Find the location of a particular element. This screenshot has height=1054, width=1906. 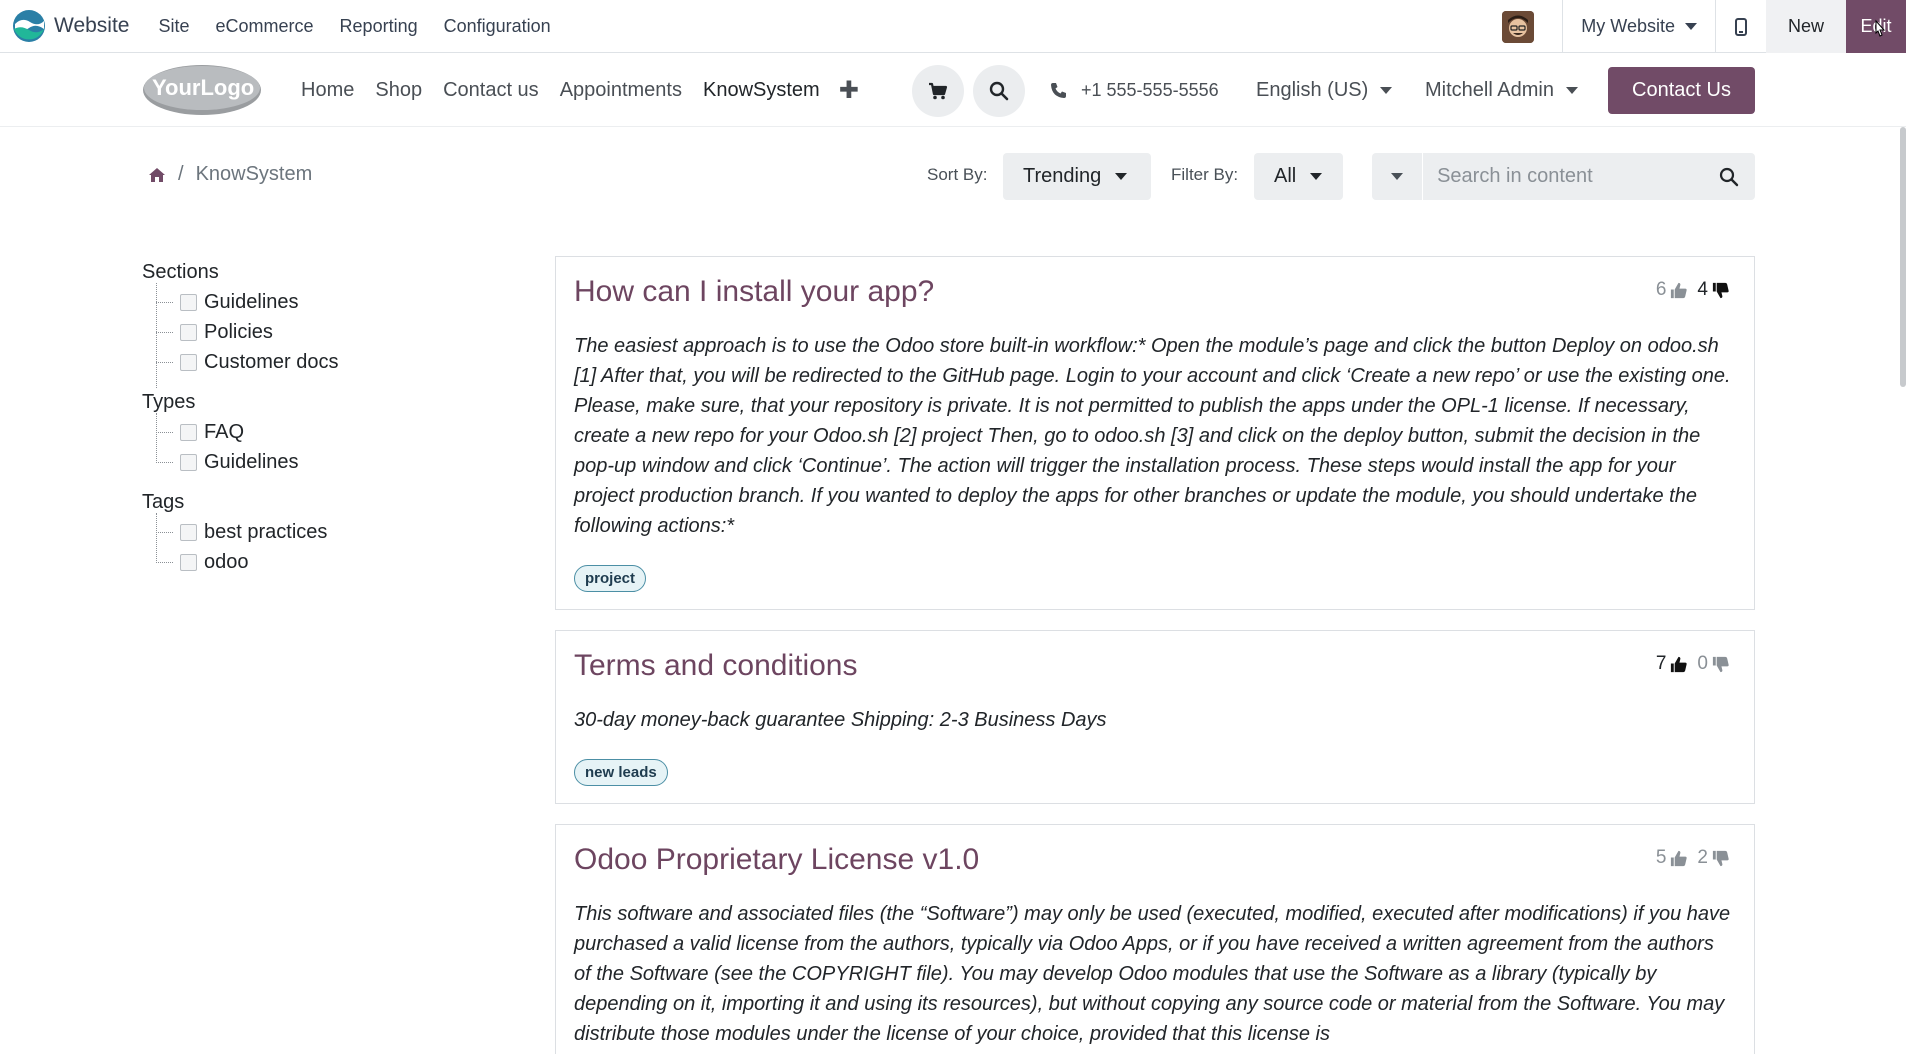

cart-icon is located at coordinates (938, 91).